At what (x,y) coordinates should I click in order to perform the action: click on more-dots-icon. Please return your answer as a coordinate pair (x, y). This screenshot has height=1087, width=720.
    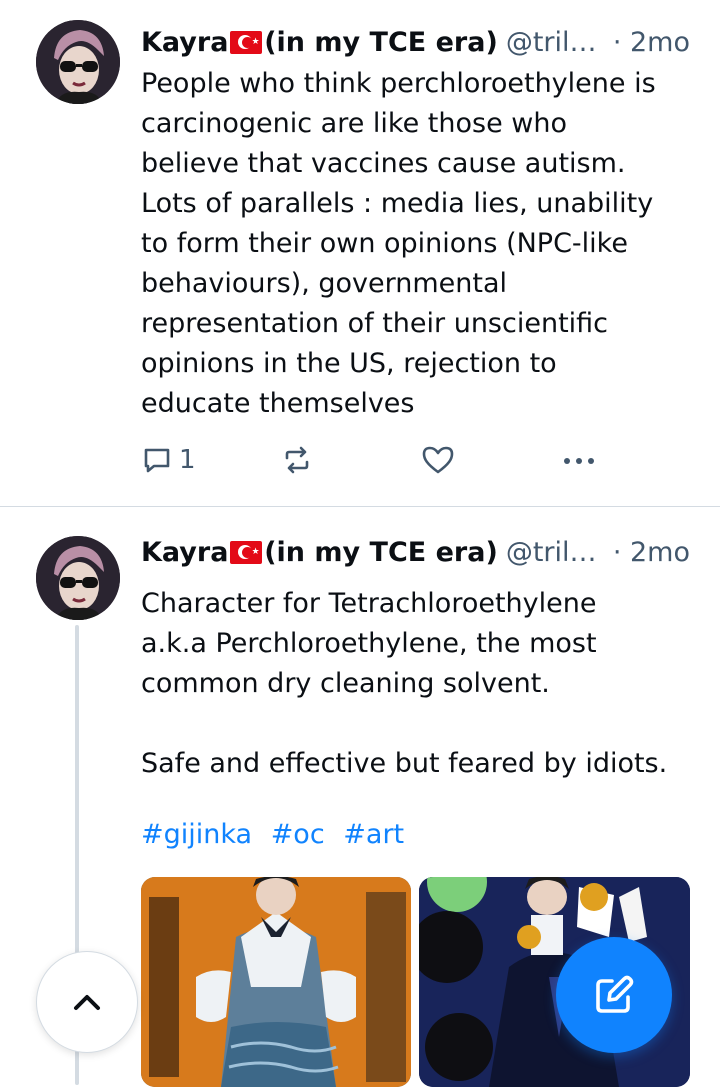
    Looking at the image, I should click on (579, 461).